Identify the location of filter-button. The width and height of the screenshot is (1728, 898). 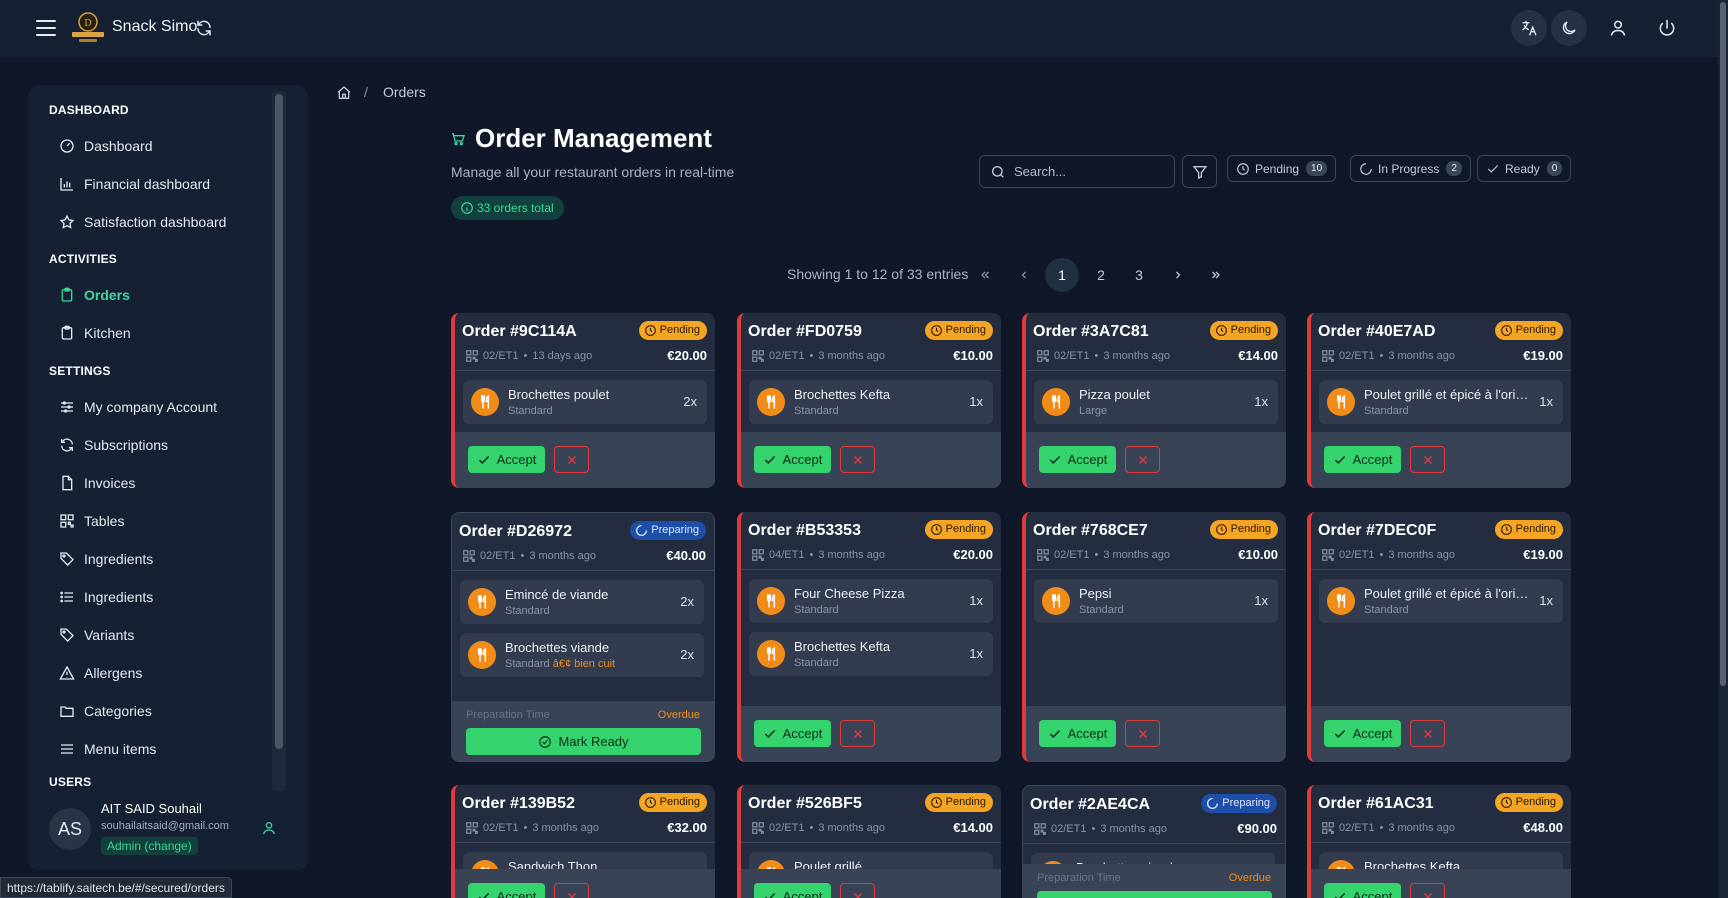
(1199, 171).